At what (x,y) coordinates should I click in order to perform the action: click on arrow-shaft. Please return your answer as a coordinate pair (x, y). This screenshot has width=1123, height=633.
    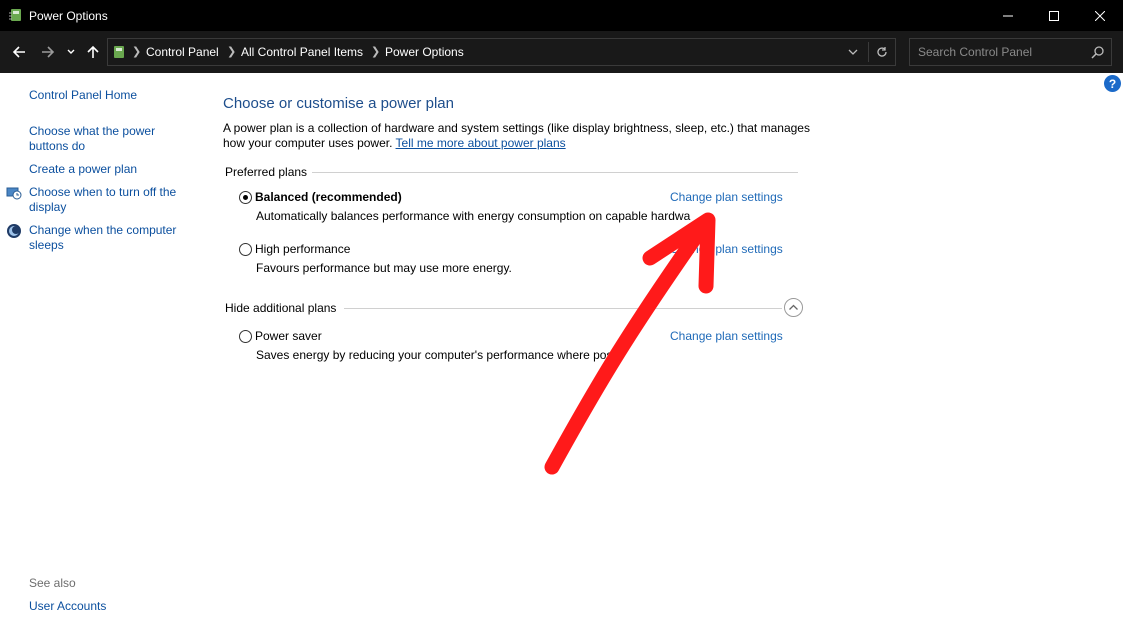
    Looking at the image, I should click on (629, 344).